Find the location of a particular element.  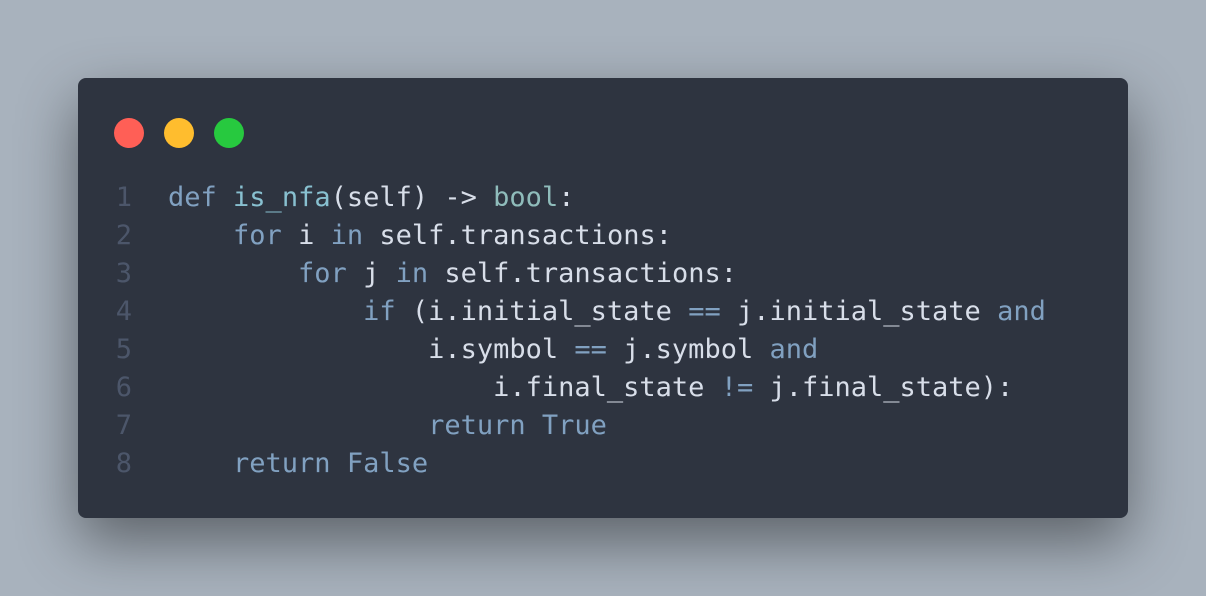

maximize-button is located at coordinates (229, 133).